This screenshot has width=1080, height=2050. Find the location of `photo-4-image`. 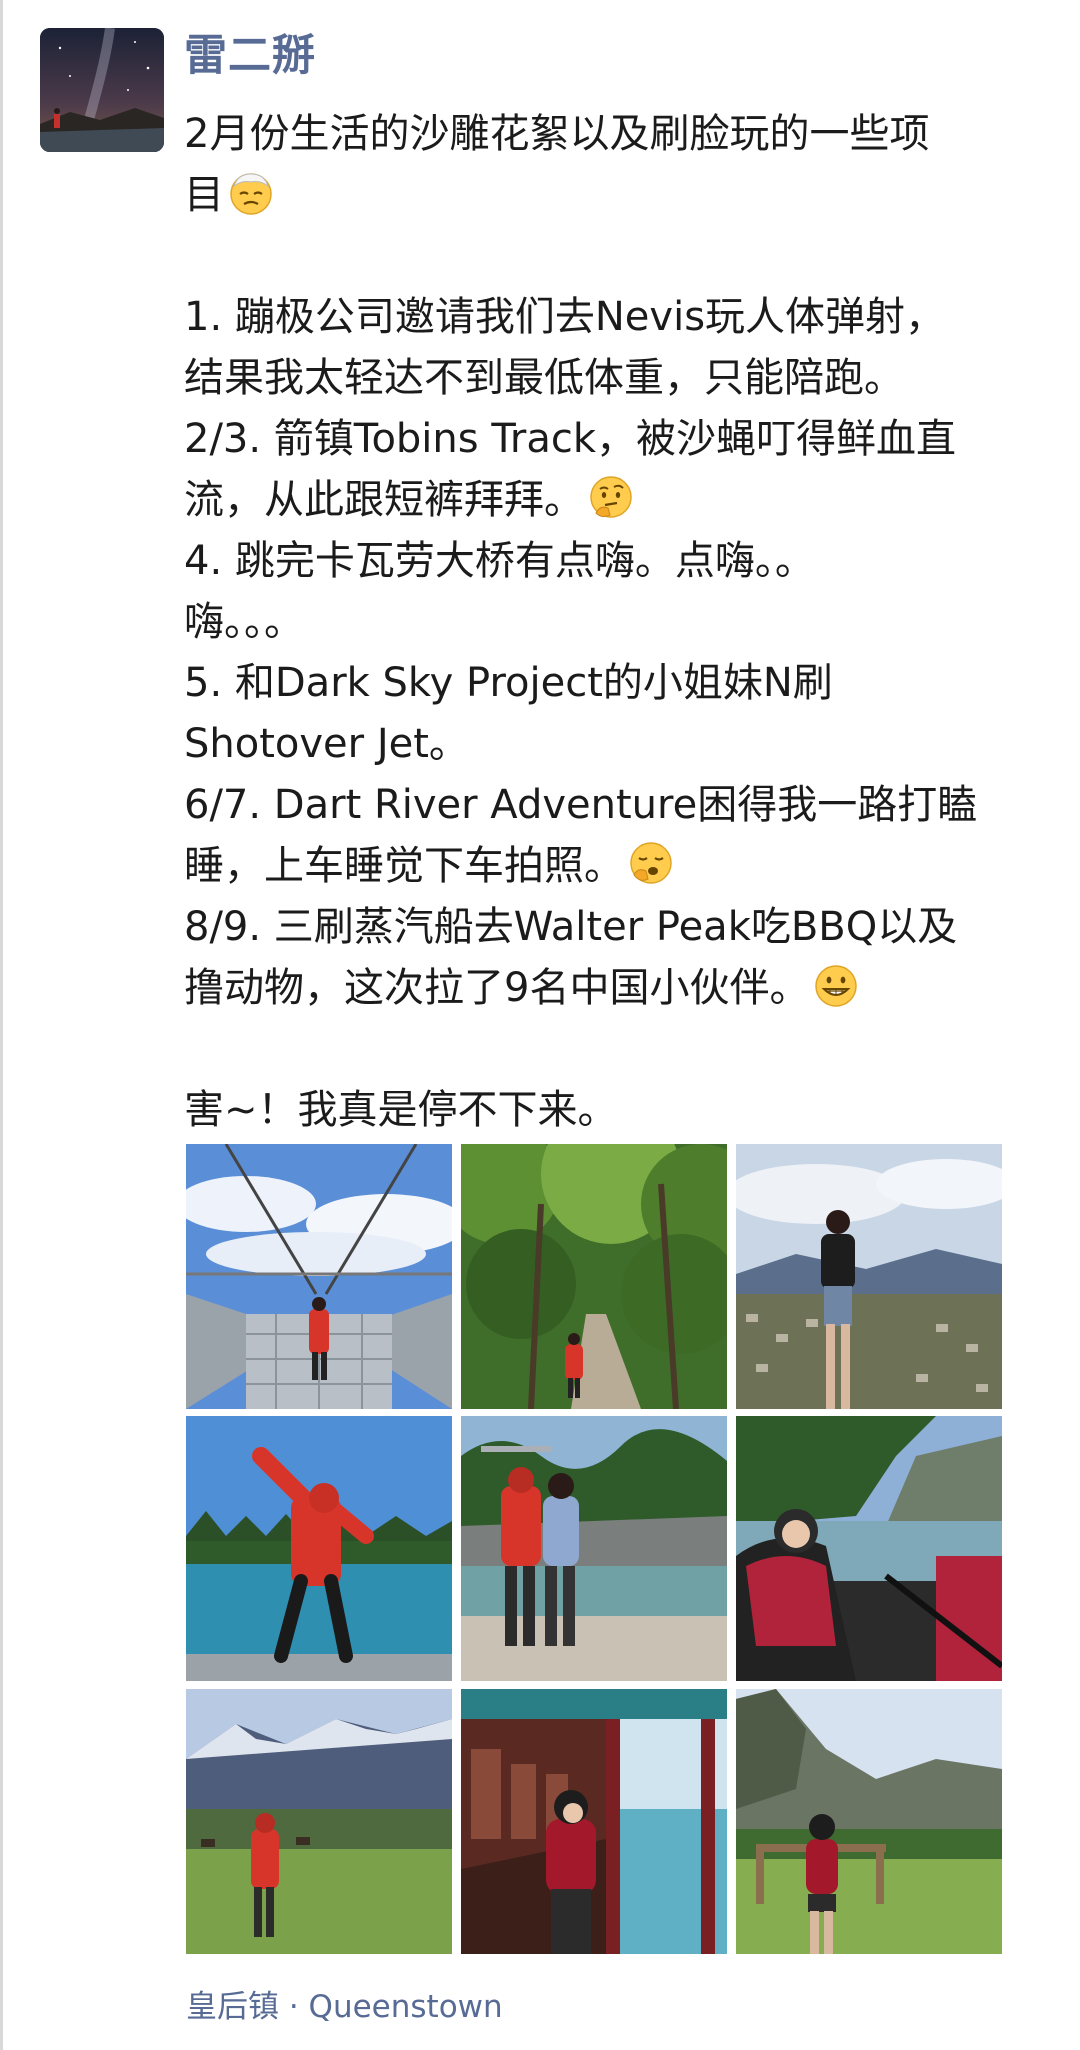

photo-4-image is located at coordinates (319, 1548).